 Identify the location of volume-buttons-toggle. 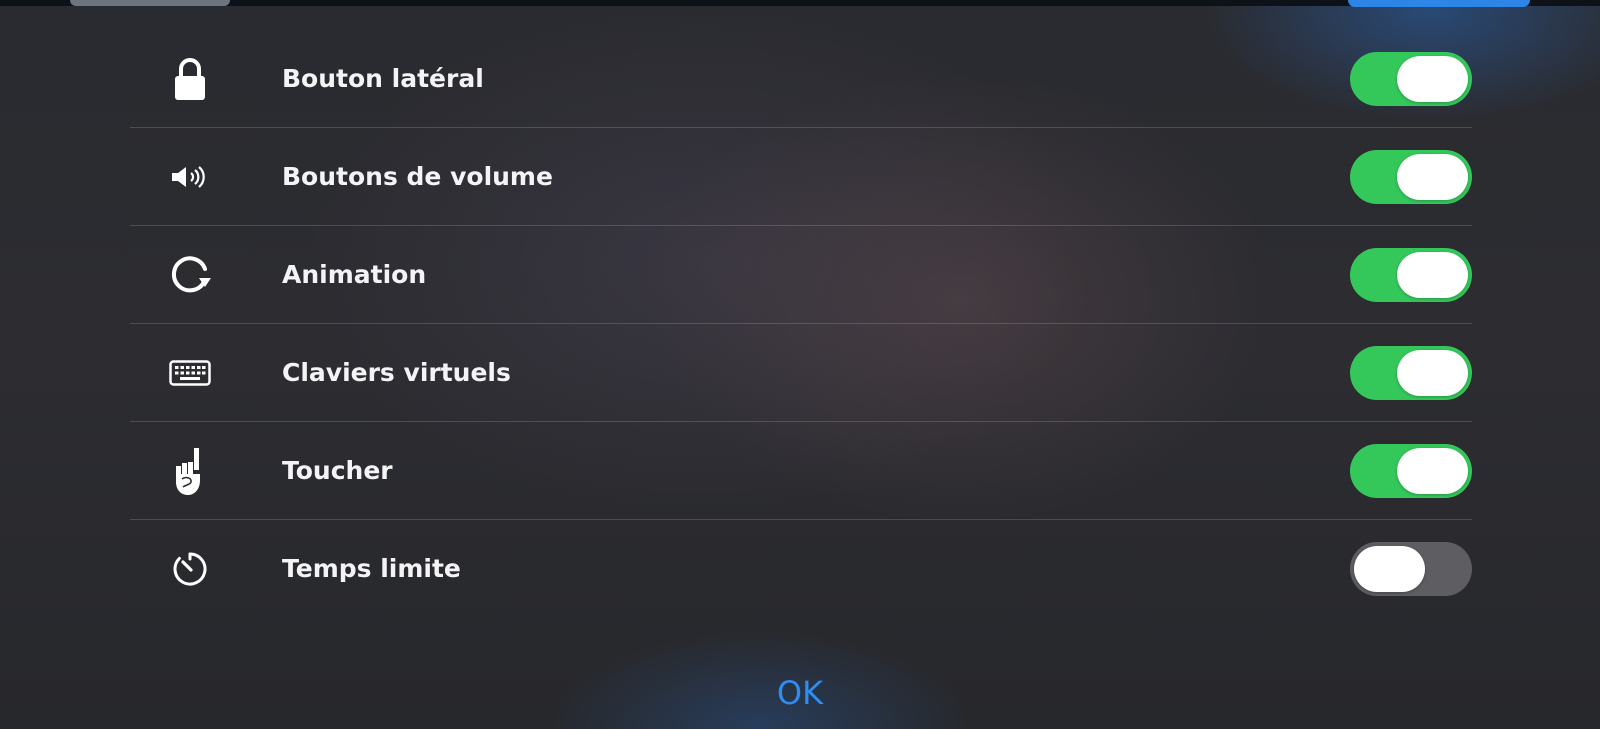
(1411, 176).